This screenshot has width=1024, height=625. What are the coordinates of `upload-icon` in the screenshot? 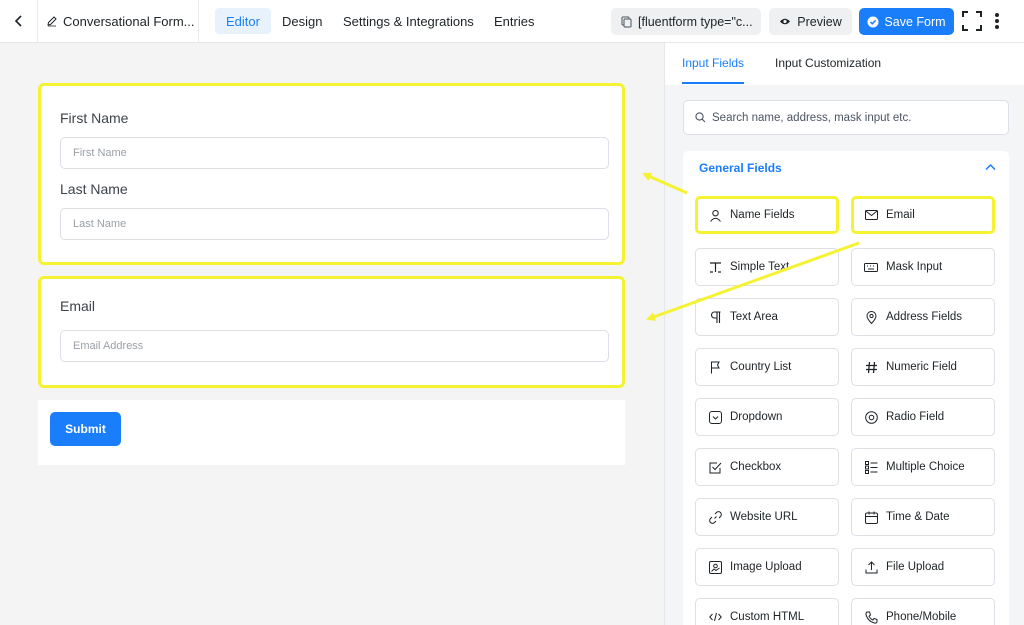 It's located at (871, 566).